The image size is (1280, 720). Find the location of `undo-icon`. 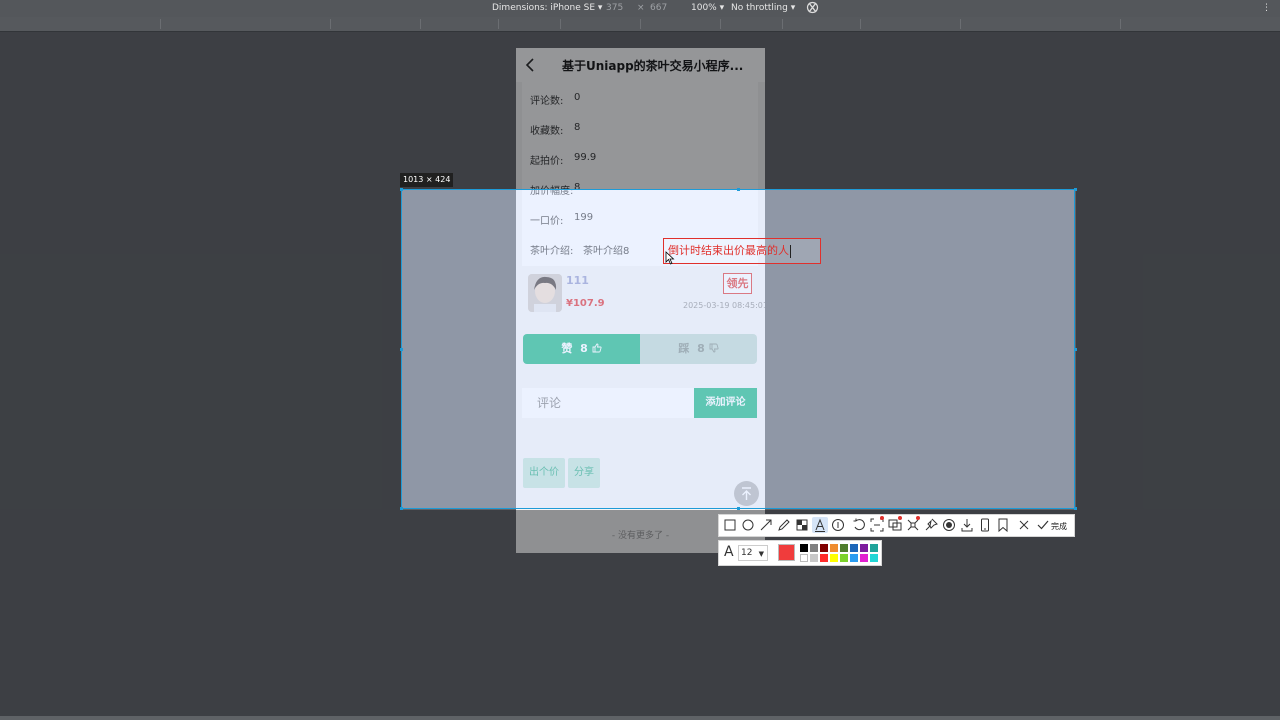

undo-icon is located at coordinates (859, 525).